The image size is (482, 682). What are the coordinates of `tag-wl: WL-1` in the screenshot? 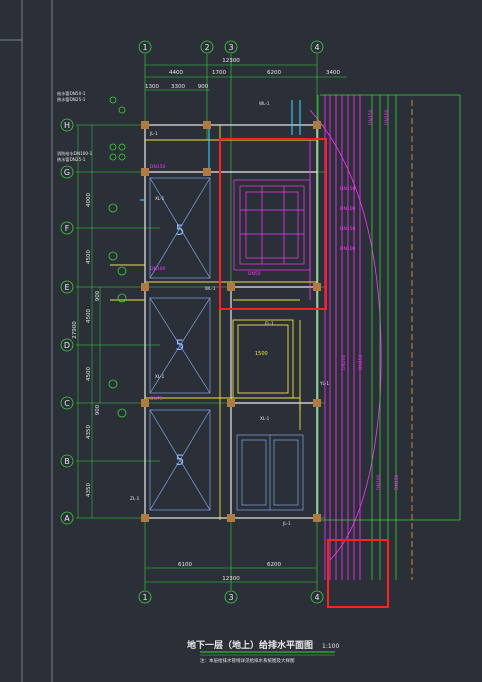 It's located at (264, 103).